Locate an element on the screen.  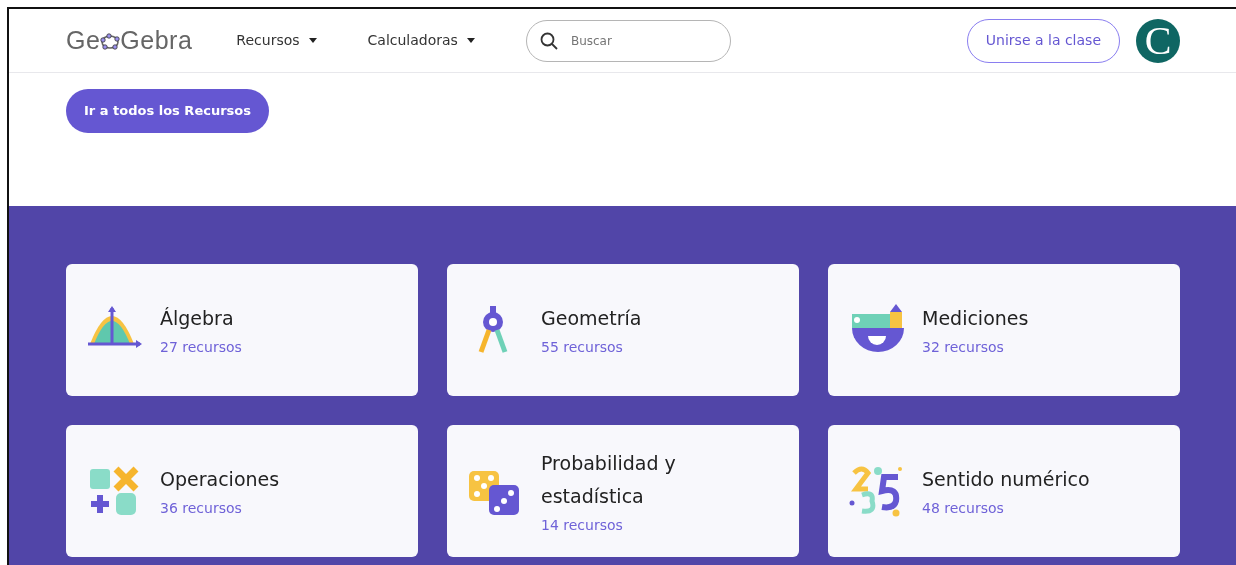
nav-menu-button: Recursos is located at coordinates (277, 40).